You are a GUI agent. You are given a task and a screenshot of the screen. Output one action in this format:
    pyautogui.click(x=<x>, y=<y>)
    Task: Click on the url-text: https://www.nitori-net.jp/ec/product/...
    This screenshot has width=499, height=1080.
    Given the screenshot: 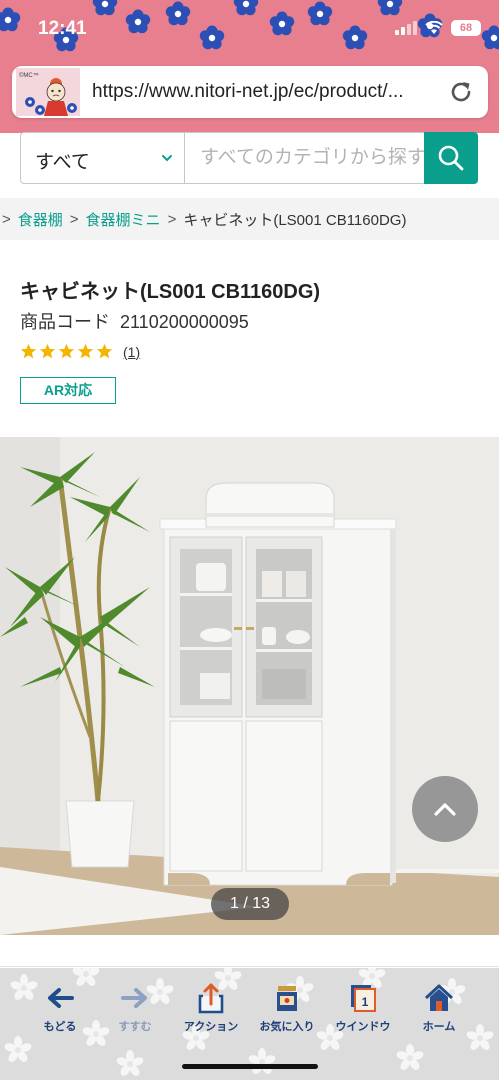 What is the action you would take?
    pyautogui.click(x=264, y=92)
    